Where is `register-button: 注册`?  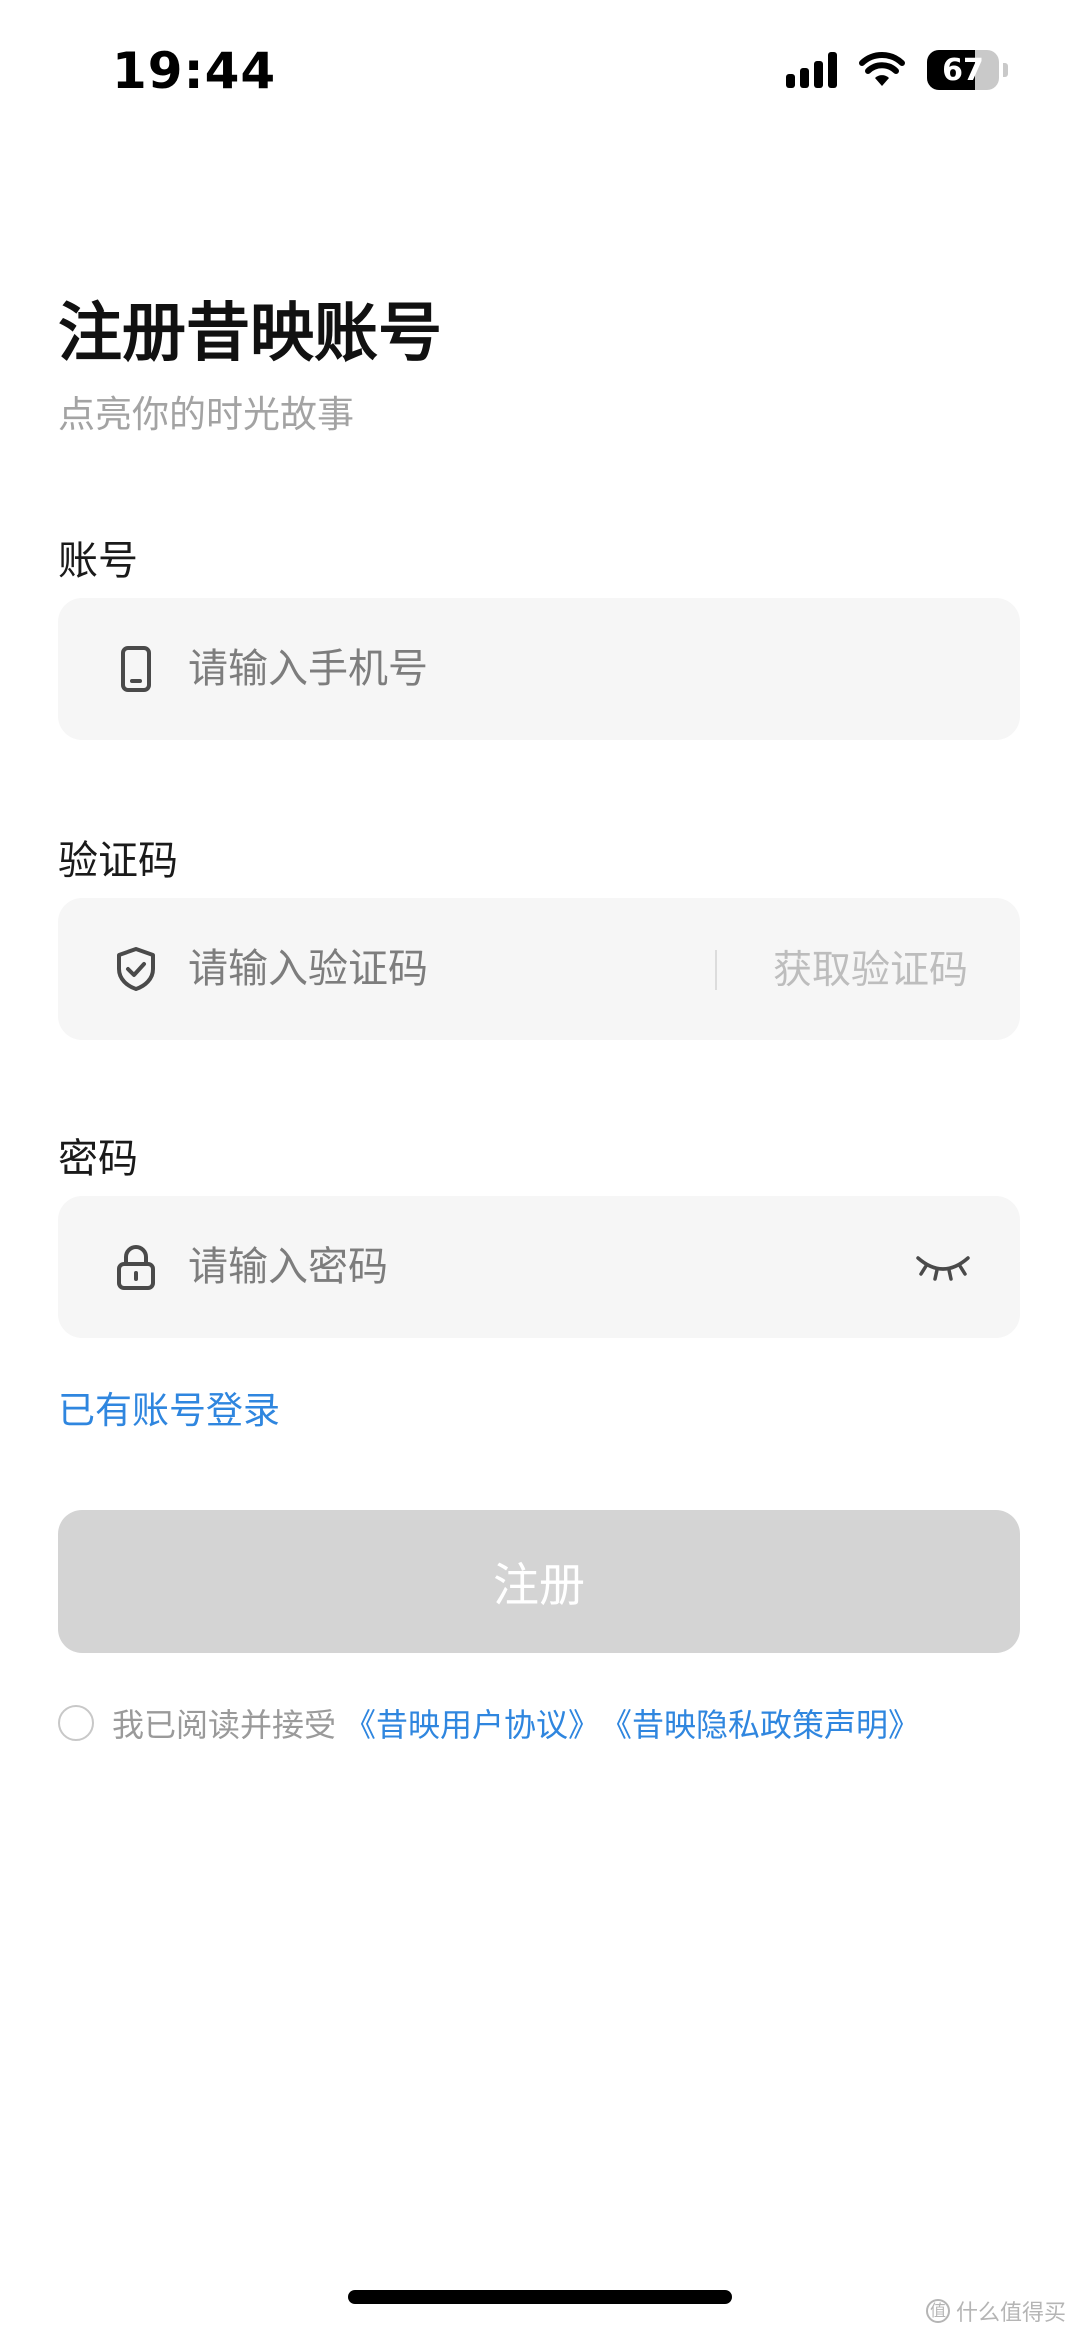 register-button: 注册 is located at coordinates (539, 1581).